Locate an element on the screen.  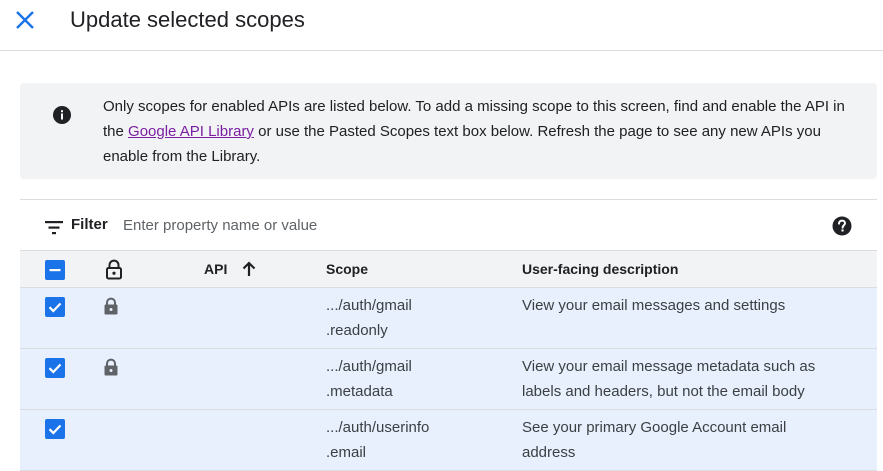
dialog-title: Update selected scopes is located at coordinates (187, 19).